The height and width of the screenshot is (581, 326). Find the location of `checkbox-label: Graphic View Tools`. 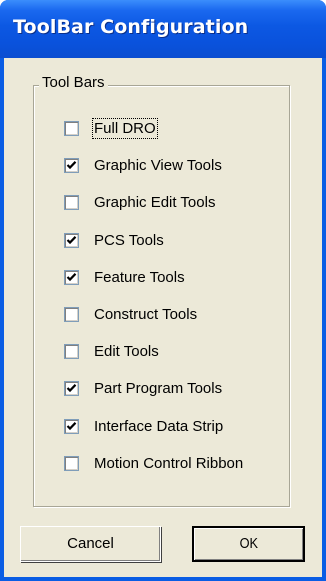

checkbox-label: Graphic View Tools is located at coordinates (158, 165).